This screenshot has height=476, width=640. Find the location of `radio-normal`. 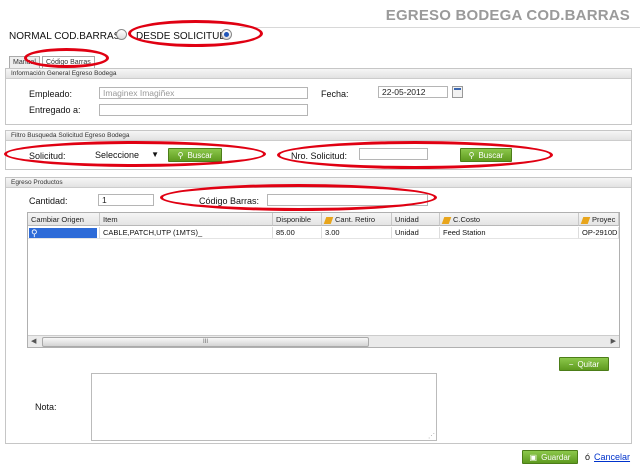

radio-normal is located at coordinates (121, 34).